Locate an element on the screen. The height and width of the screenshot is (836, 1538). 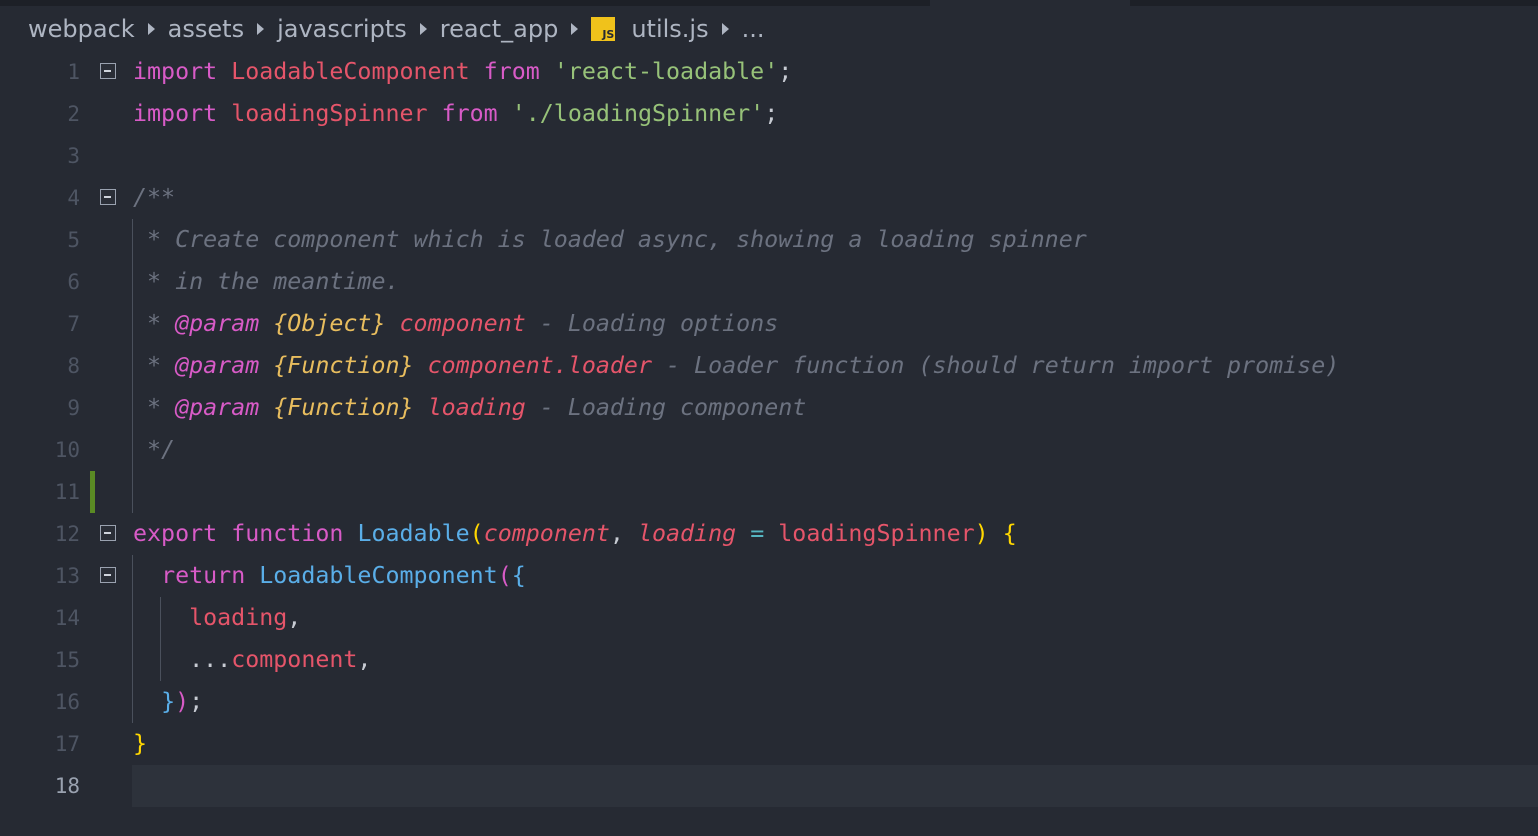
breadcrumb-item-file: utils.js is located at coordinates (669, 29).